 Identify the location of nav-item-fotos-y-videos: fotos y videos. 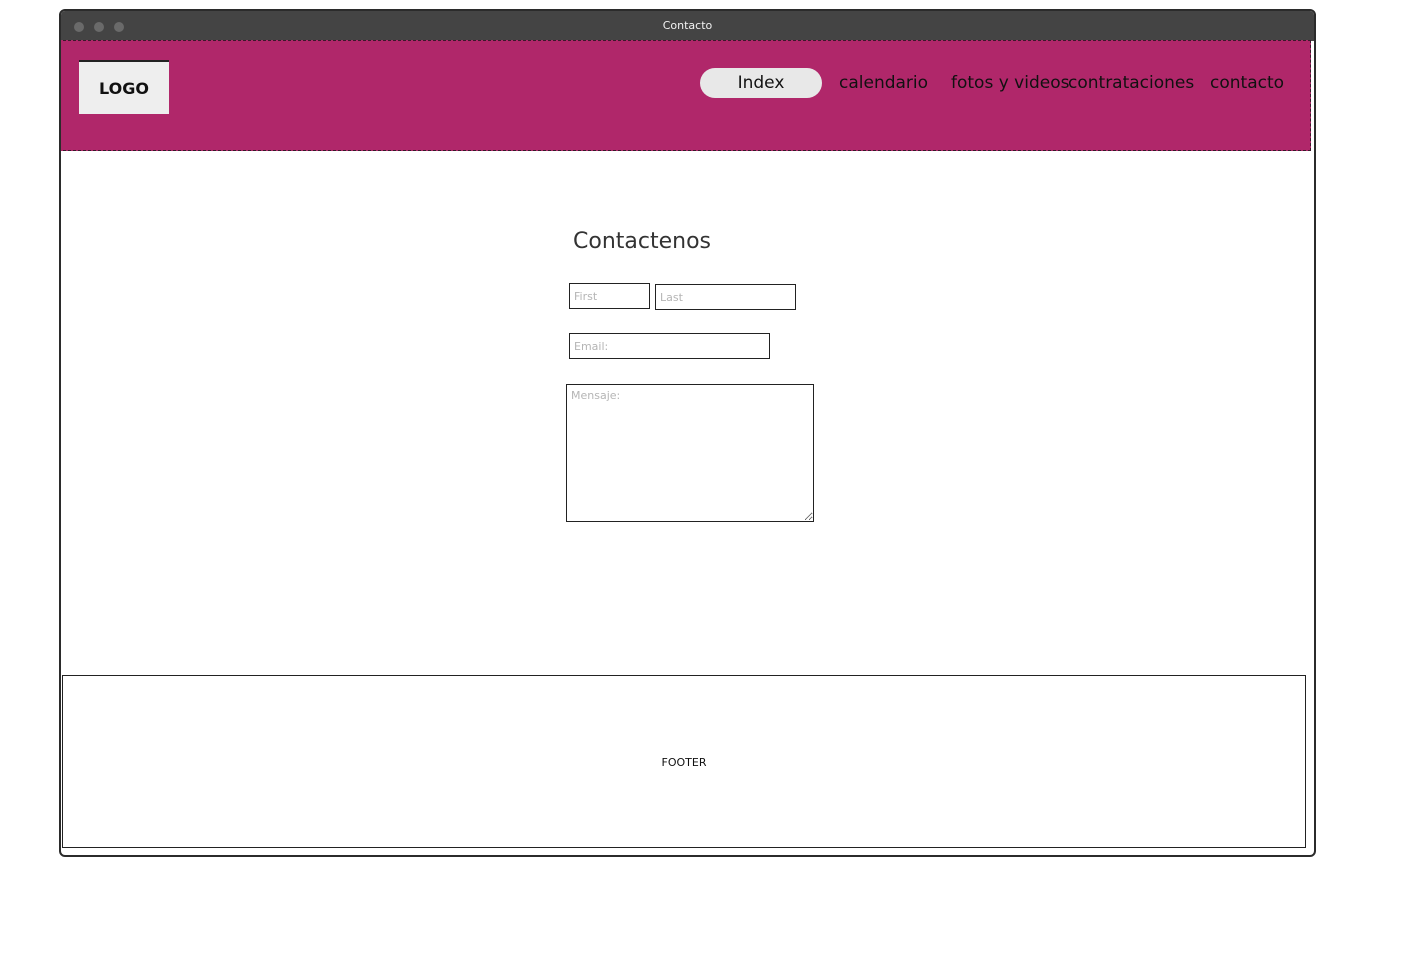
(1010, 83).